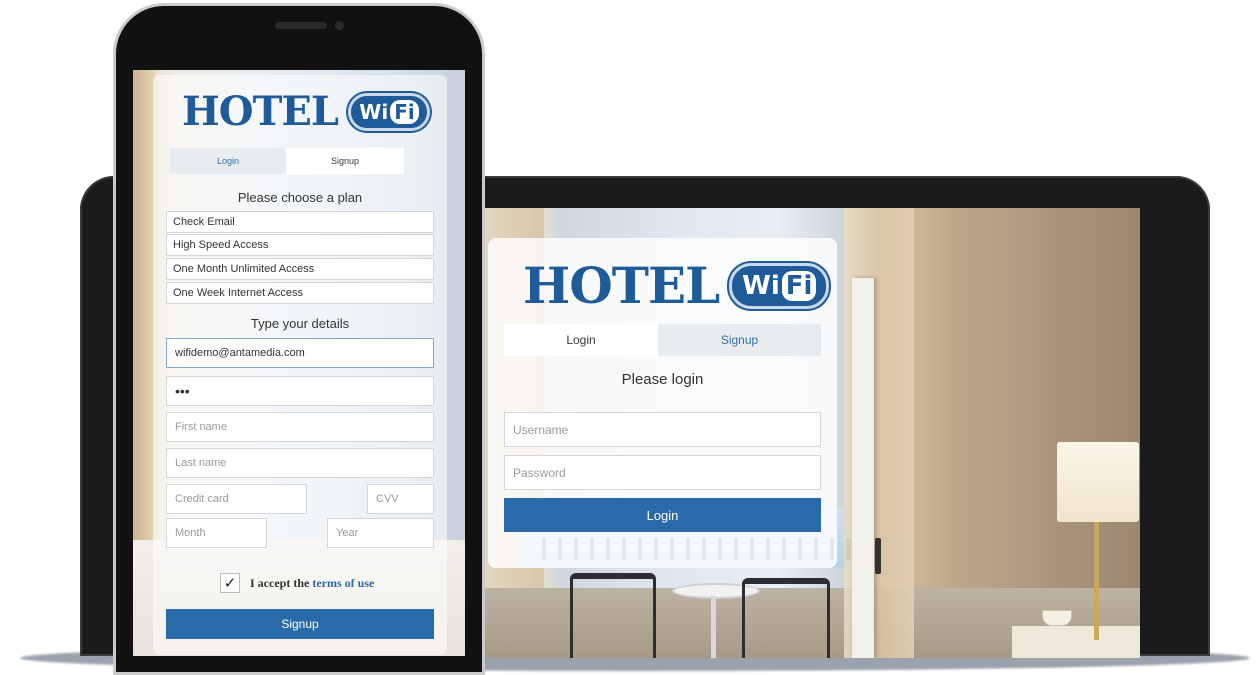  What do you see at coordinates (300, 245) in the screenshot?
I see `plan-option: High Speed Access` at bounding box center [300, 245].